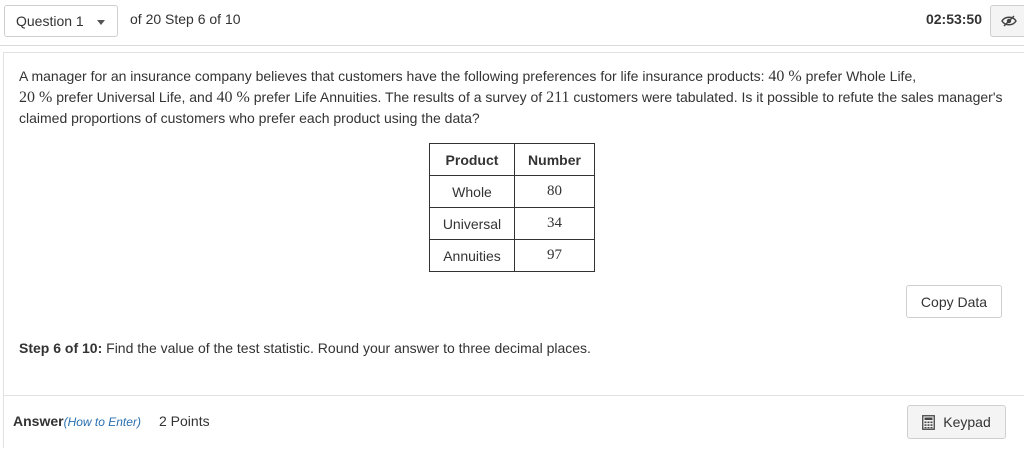 The width and height of the screenshot is (1024, 449). I want to click on column-header: Product, so click(472, 159).